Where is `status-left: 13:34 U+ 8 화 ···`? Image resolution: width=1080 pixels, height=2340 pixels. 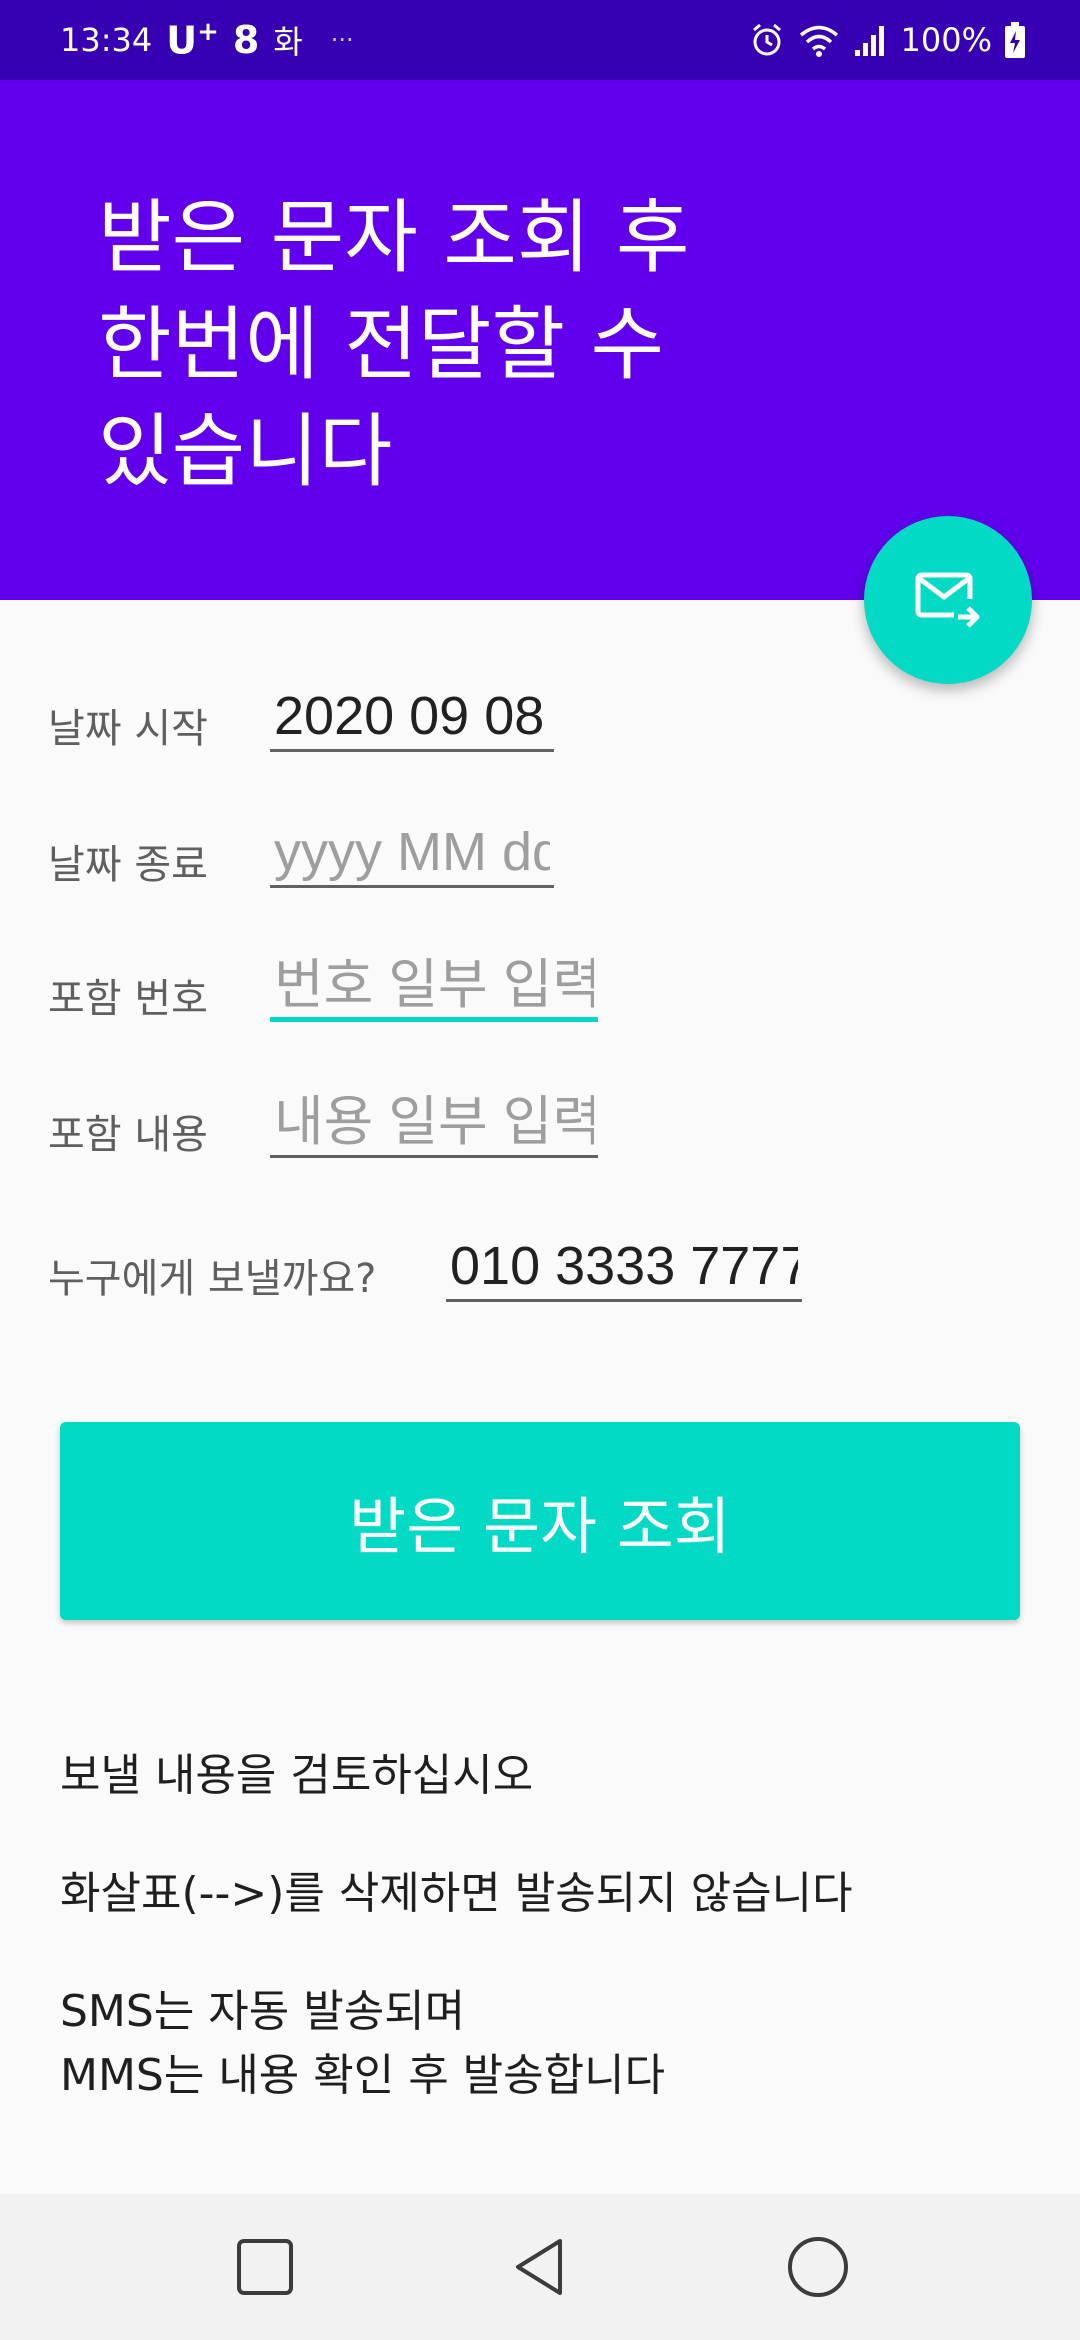 status-left: 13:34 U+ 8 화 ··· is located at coordinates (207, 40).